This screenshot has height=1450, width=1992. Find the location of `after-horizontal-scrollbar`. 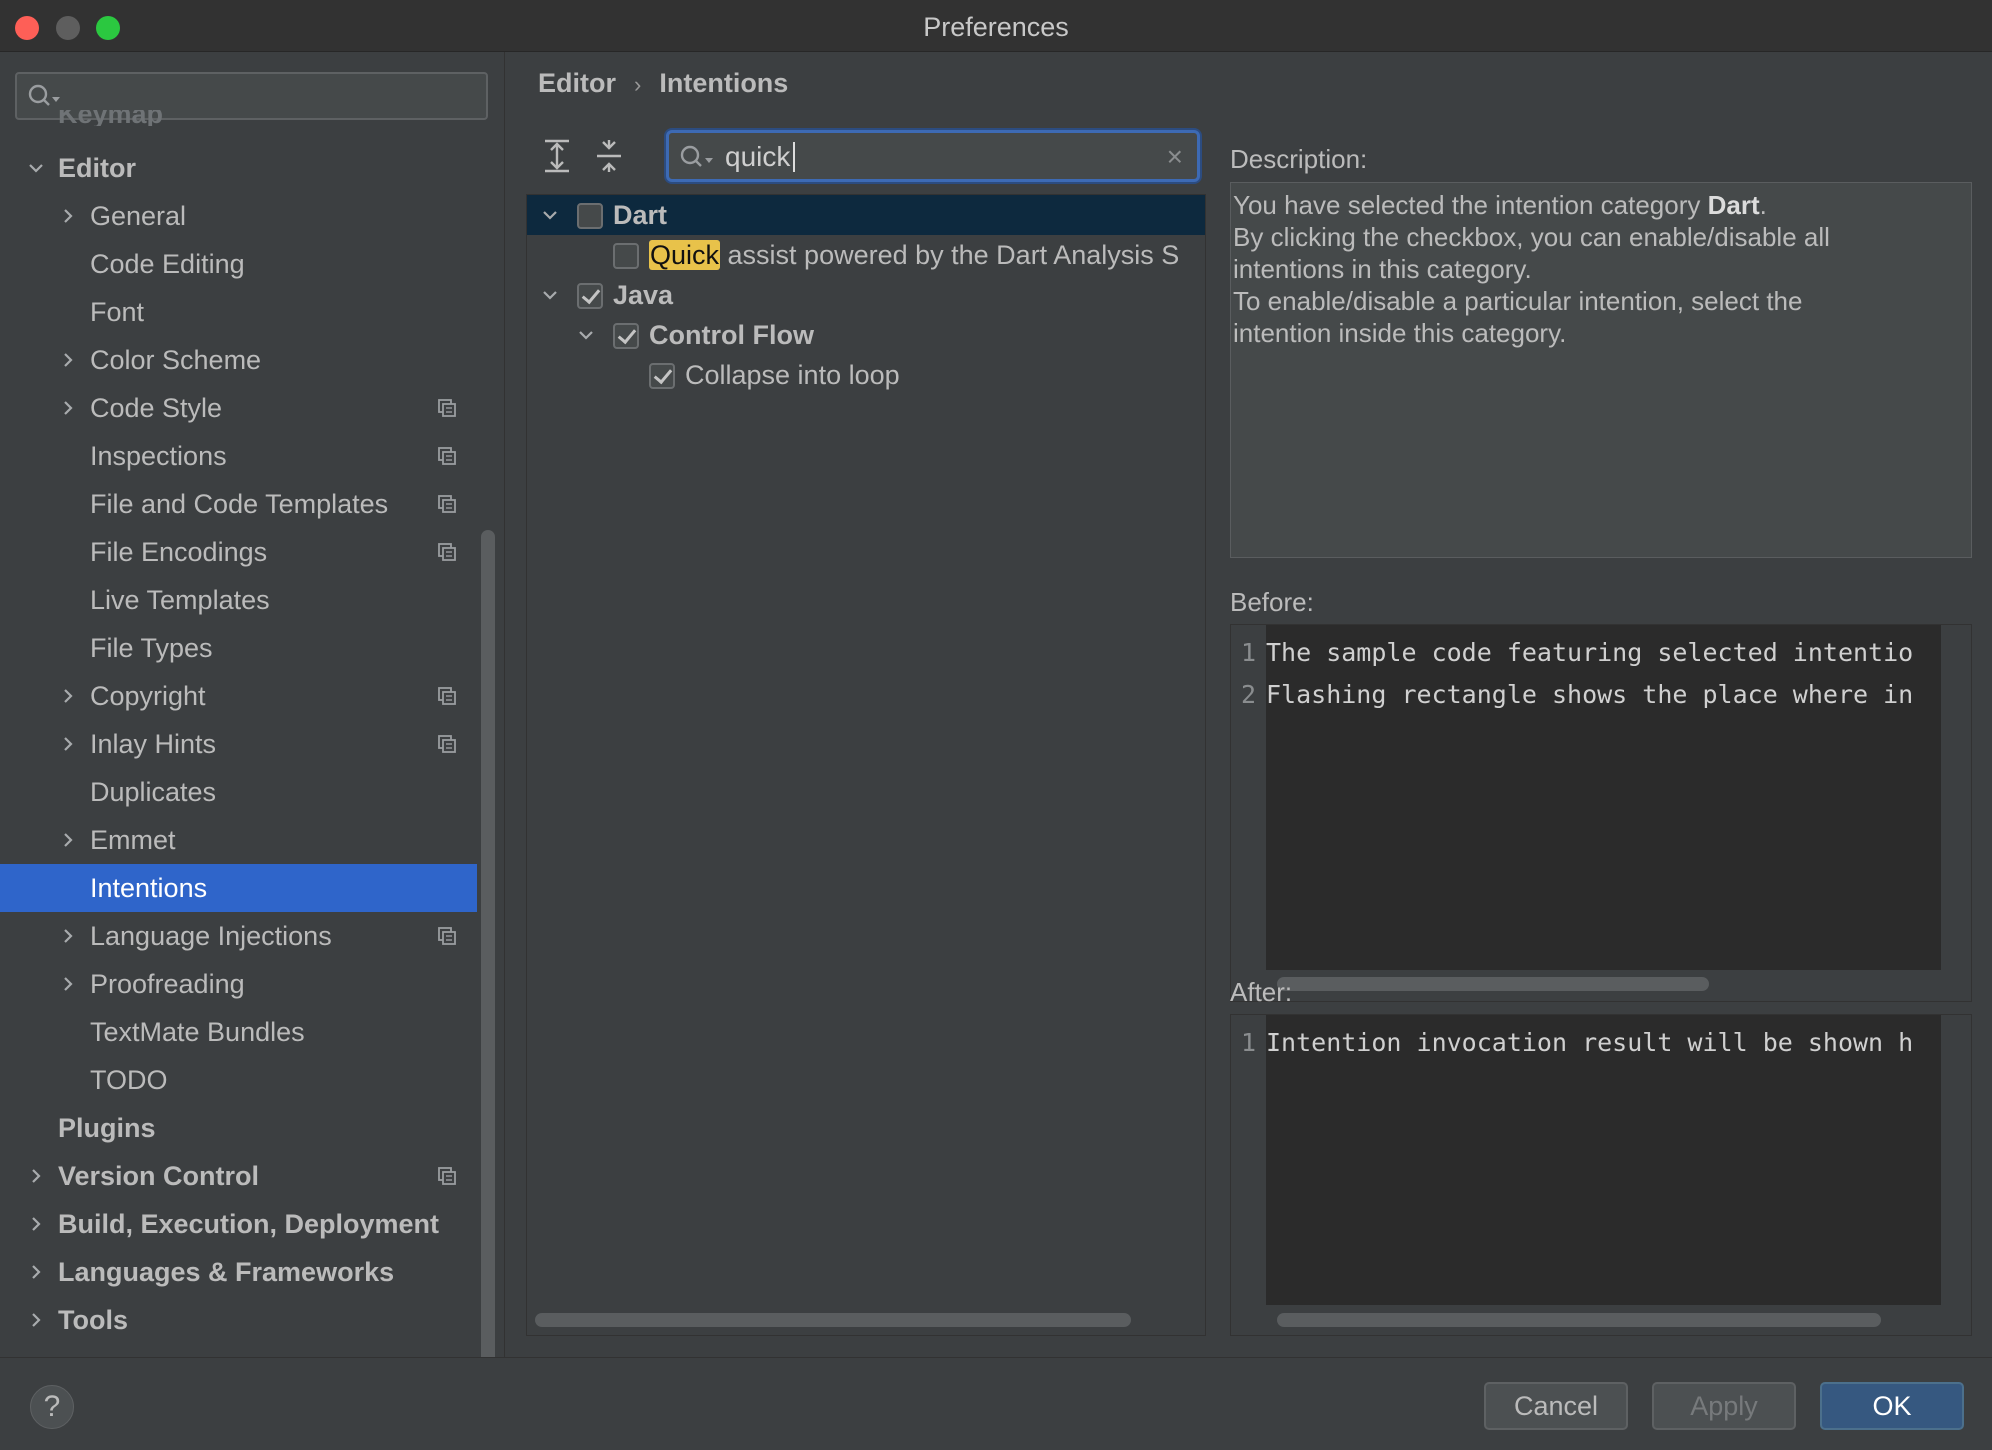

after-horizontal-scrollbar is located at coordinates (1579, 1320).